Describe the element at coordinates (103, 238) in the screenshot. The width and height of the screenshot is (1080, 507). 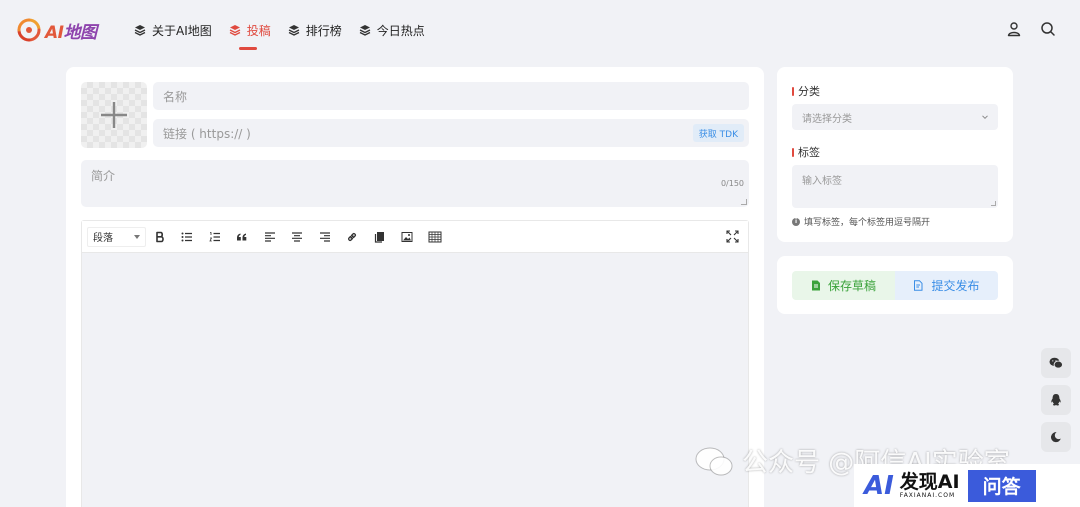
I see `paragraph-select-value: 段落` at that location.